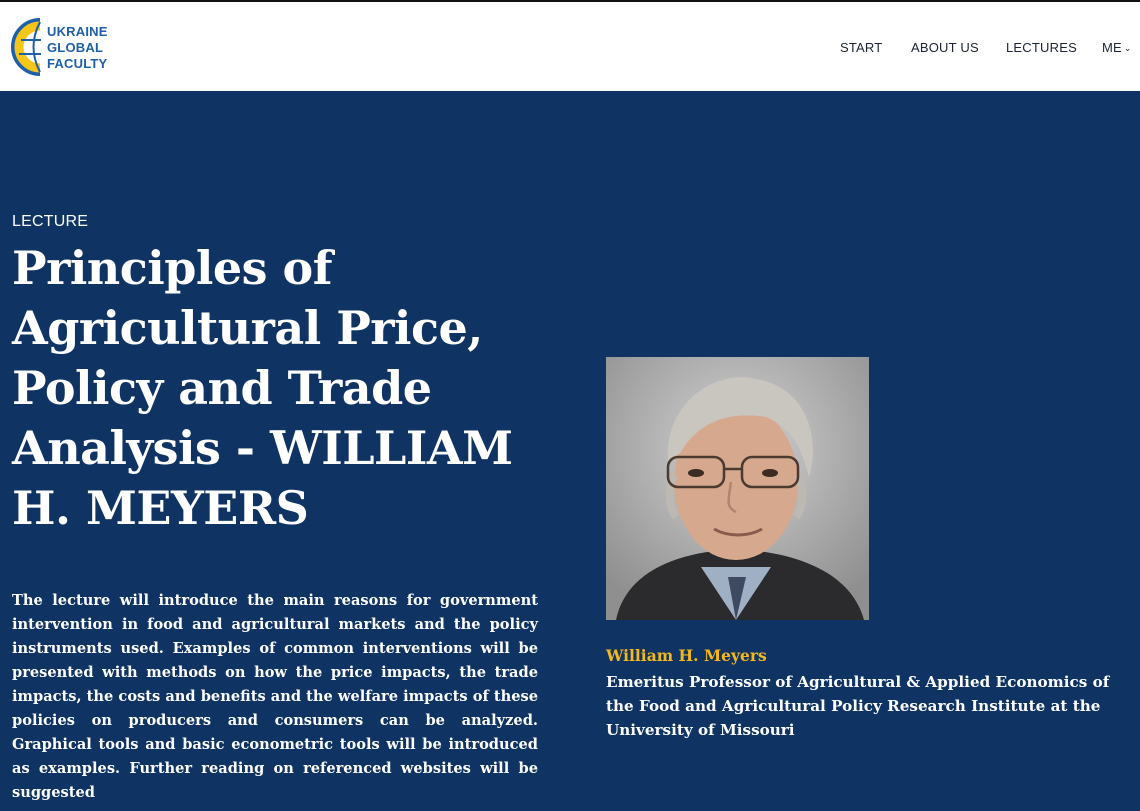 The width and height of the screenshot is (1140, 811). I want to click on lecture-label: LECTURE, so click(50, 221).